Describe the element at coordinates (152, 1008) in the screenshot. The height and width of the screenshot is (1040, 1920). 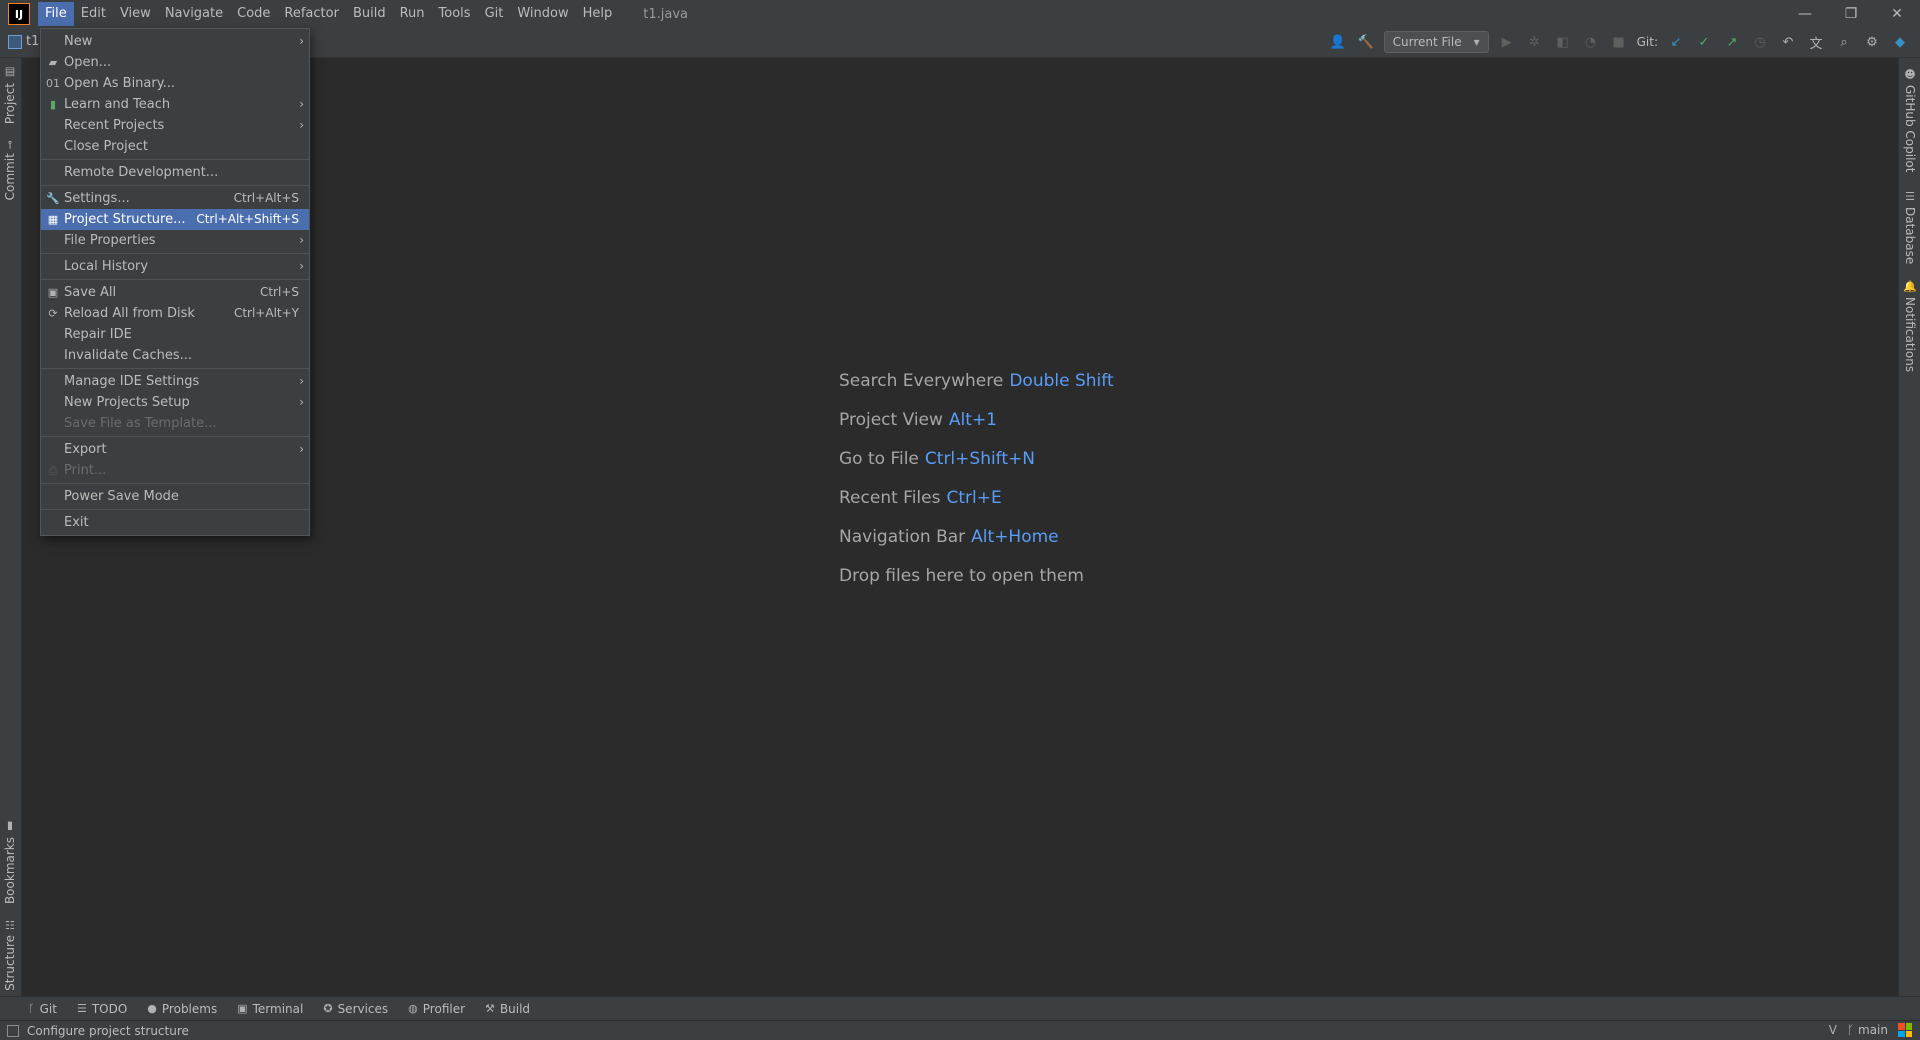
I see `problems-icon: ●` at that location.